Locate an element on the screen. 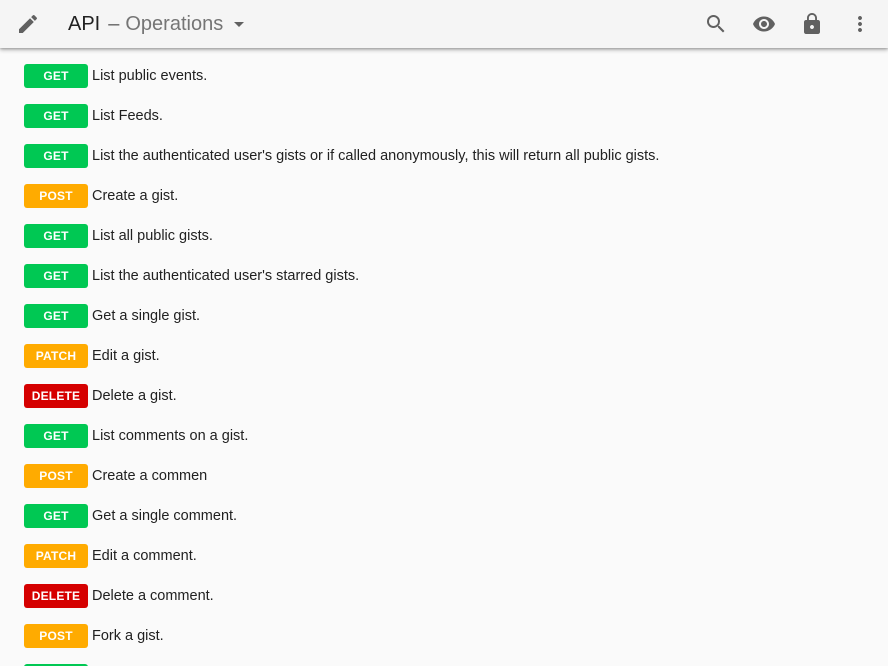 The height and width of the screenshot is (666, 888). more-button is located at coordinates (860, 24).